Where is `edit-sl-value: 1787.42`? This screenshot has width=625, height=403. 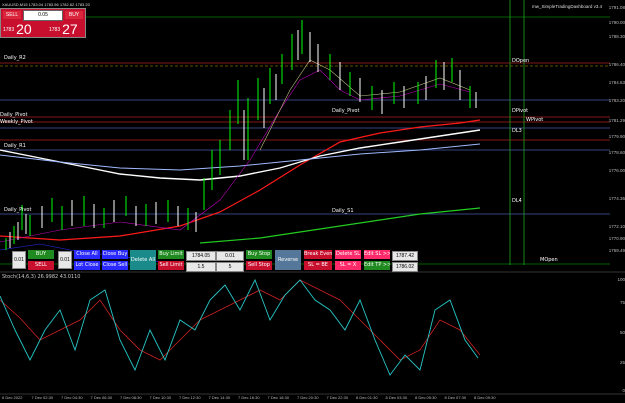 edit-sl-value: 1787.42 is located at coordinates (405, 256).